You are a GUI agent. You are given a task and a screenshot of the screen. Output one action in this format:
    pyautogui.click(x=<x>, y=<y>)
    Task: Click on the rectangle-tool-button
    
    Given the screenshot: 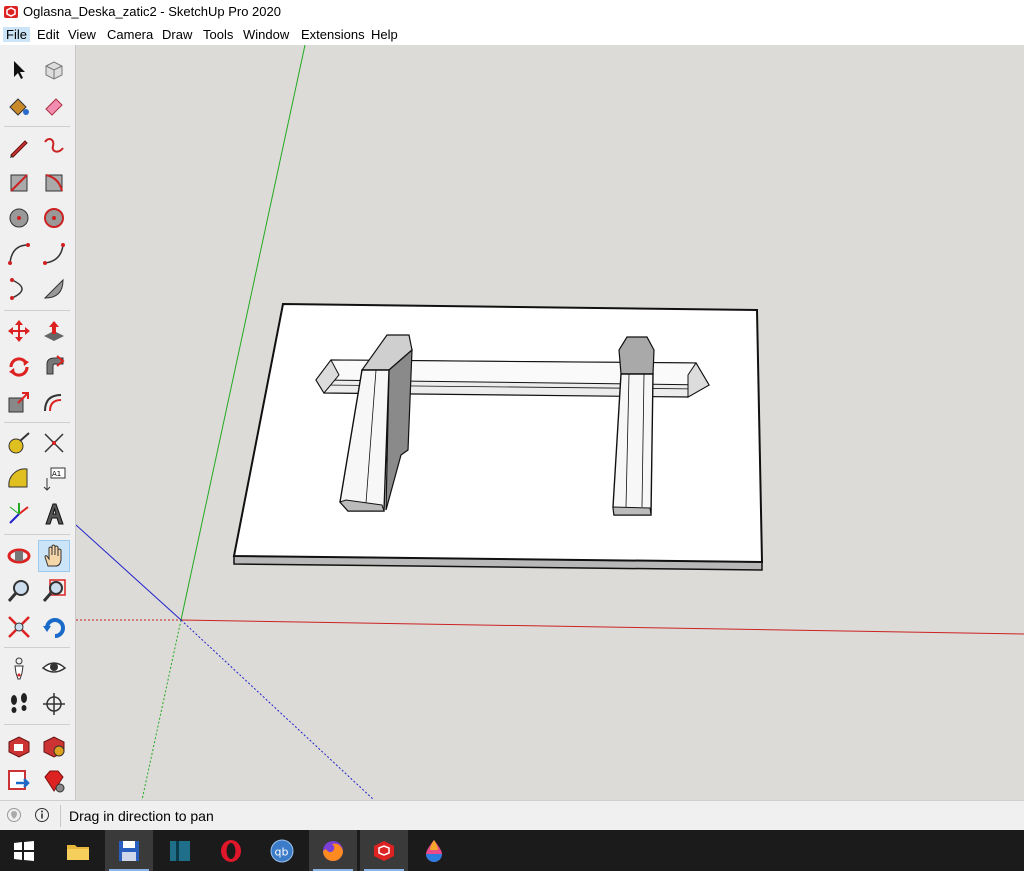 What is the action you would take?
    pyautogui.click(x=19, y=183)
    